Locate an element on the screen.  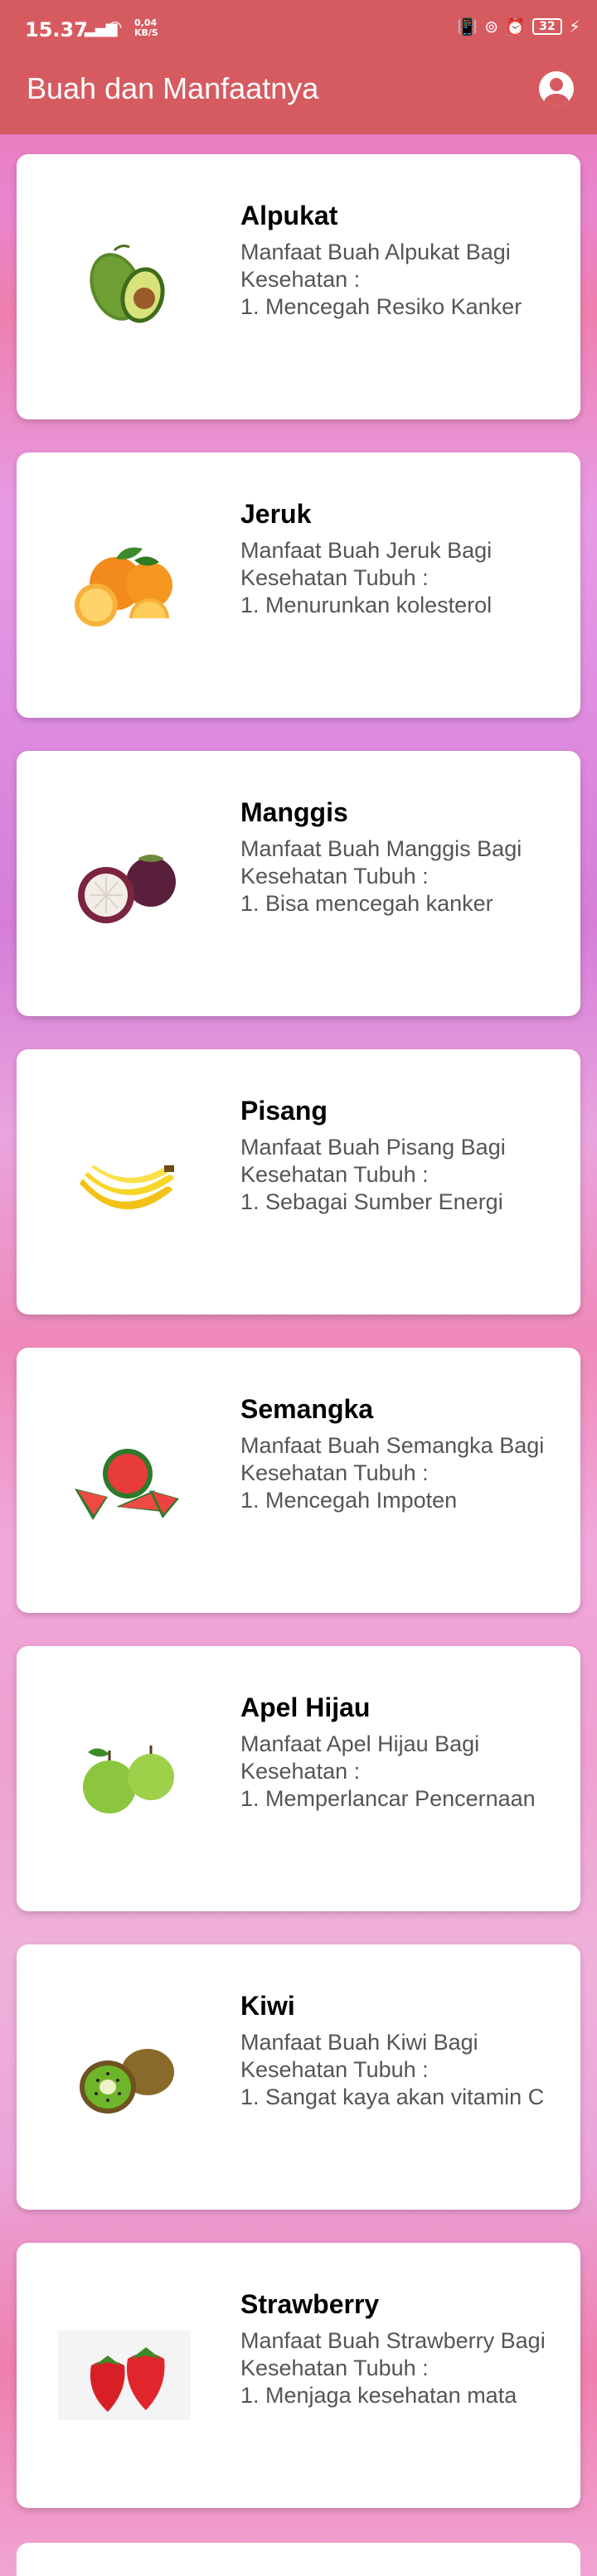
status-right-icons: 📳 ⊚ ⏰ 32 ⚡ is located at coordinates (518, 26).